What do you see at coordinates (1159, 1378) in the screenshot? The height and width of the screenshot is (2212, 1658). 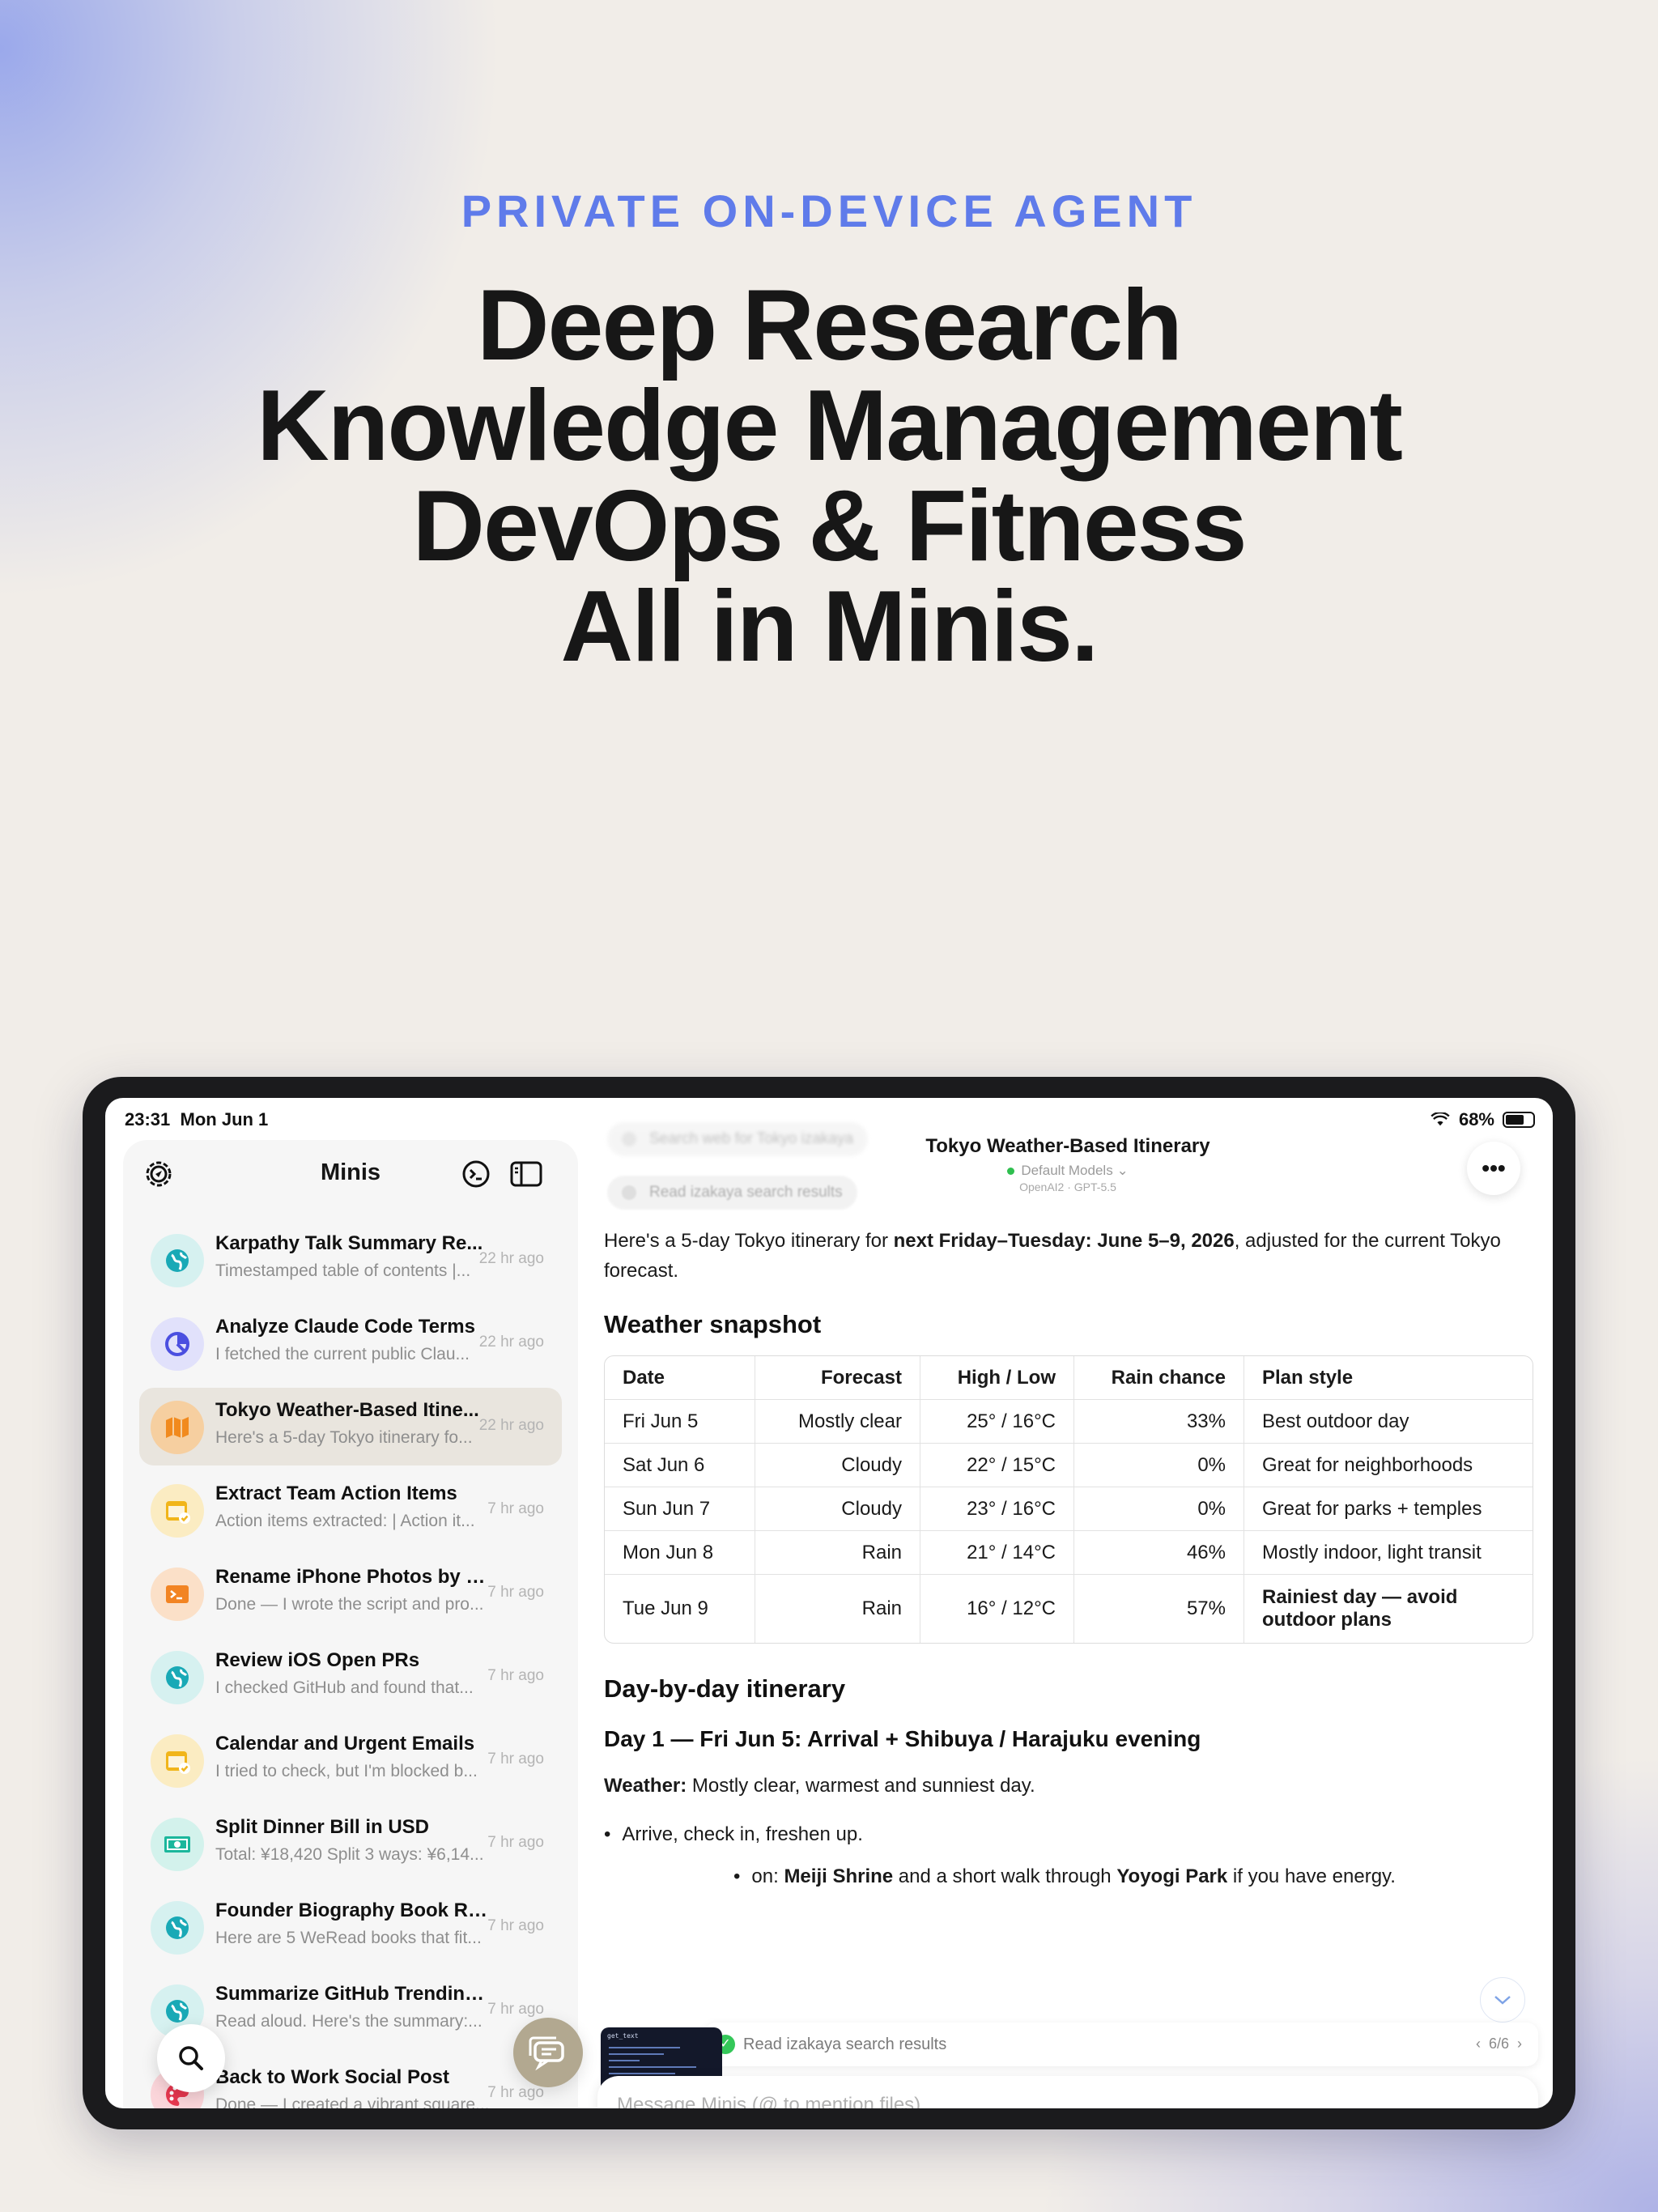 I see `column-header: Rain chance` at bounding box center [1159, 1378].